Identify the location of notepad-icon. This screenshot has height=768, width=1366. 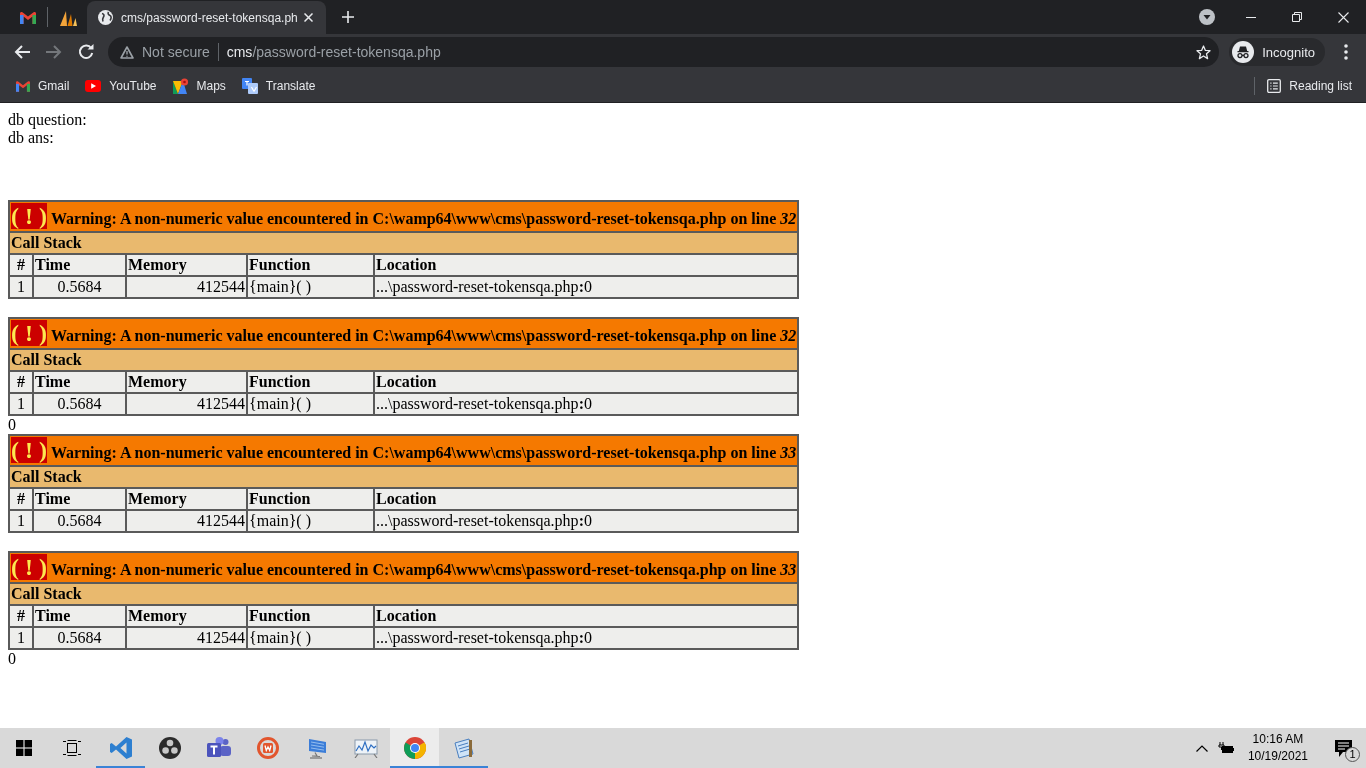
(463, 748).